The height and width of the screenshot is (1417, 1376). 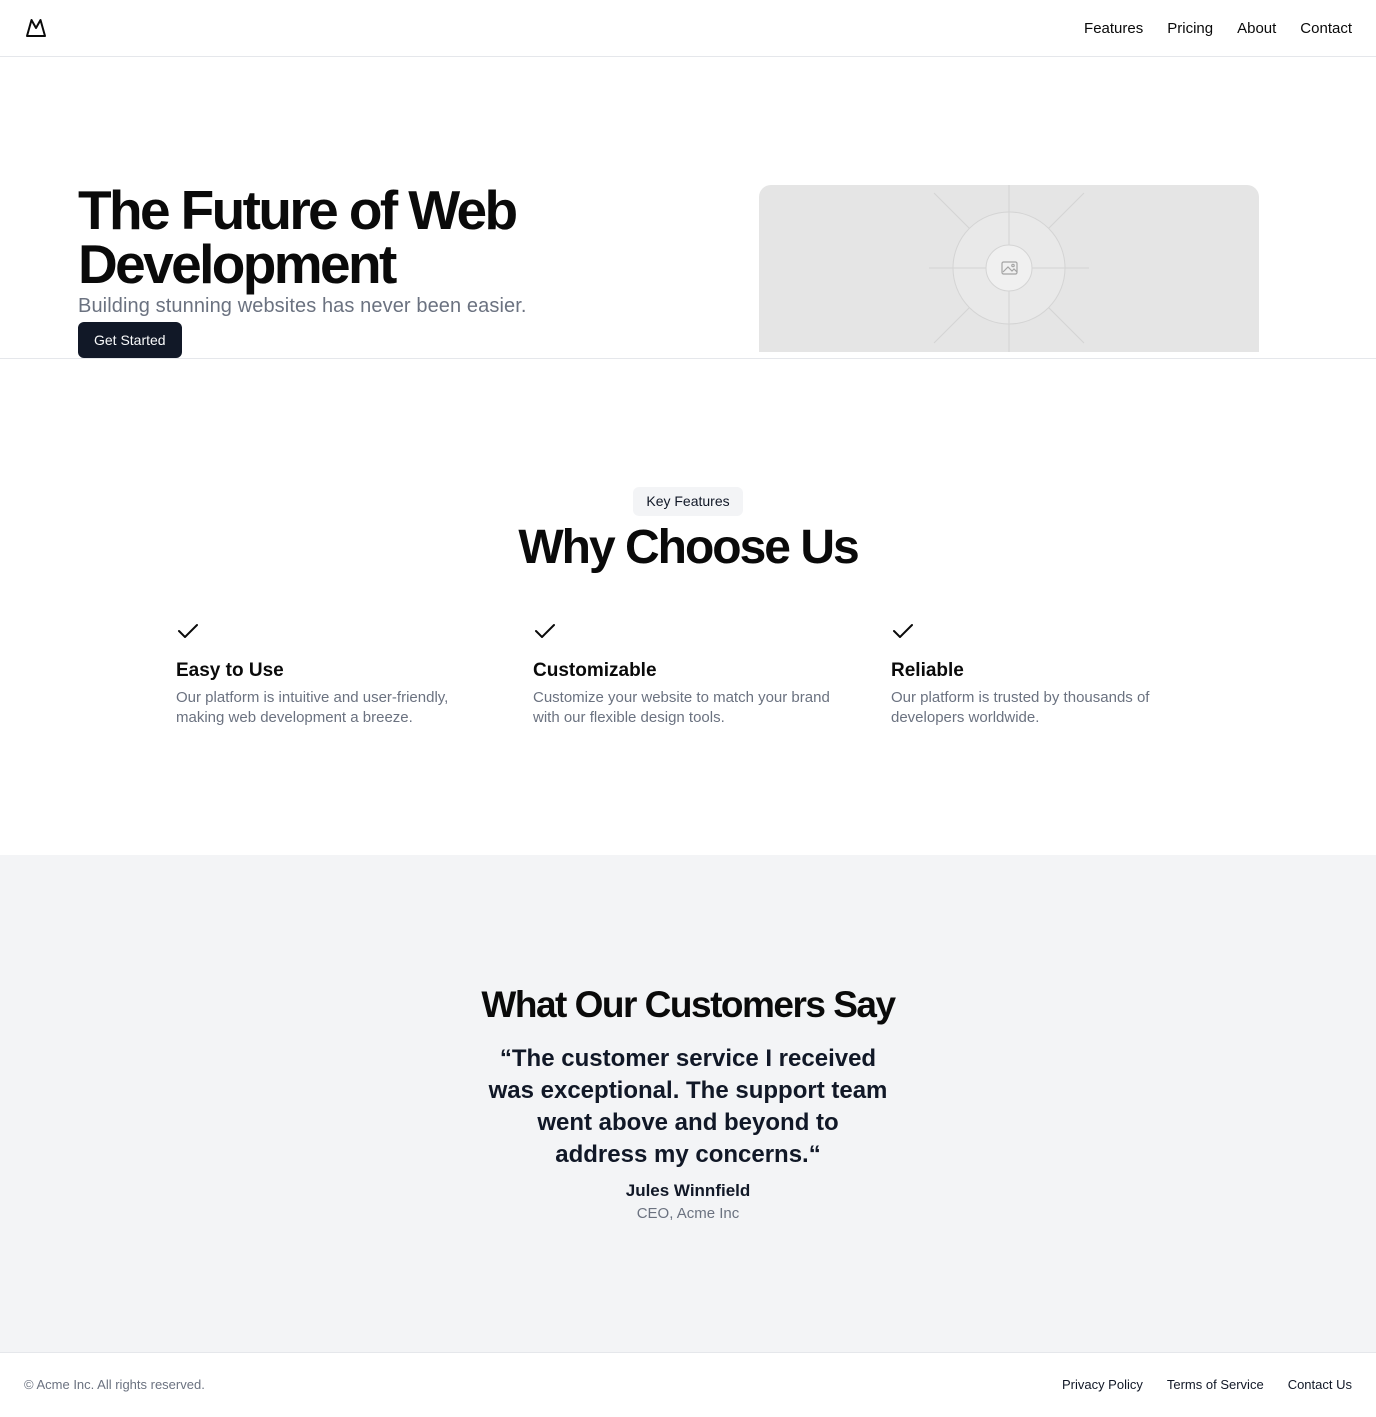 I want to click on mountain-icon, so click(x=36, y=28).